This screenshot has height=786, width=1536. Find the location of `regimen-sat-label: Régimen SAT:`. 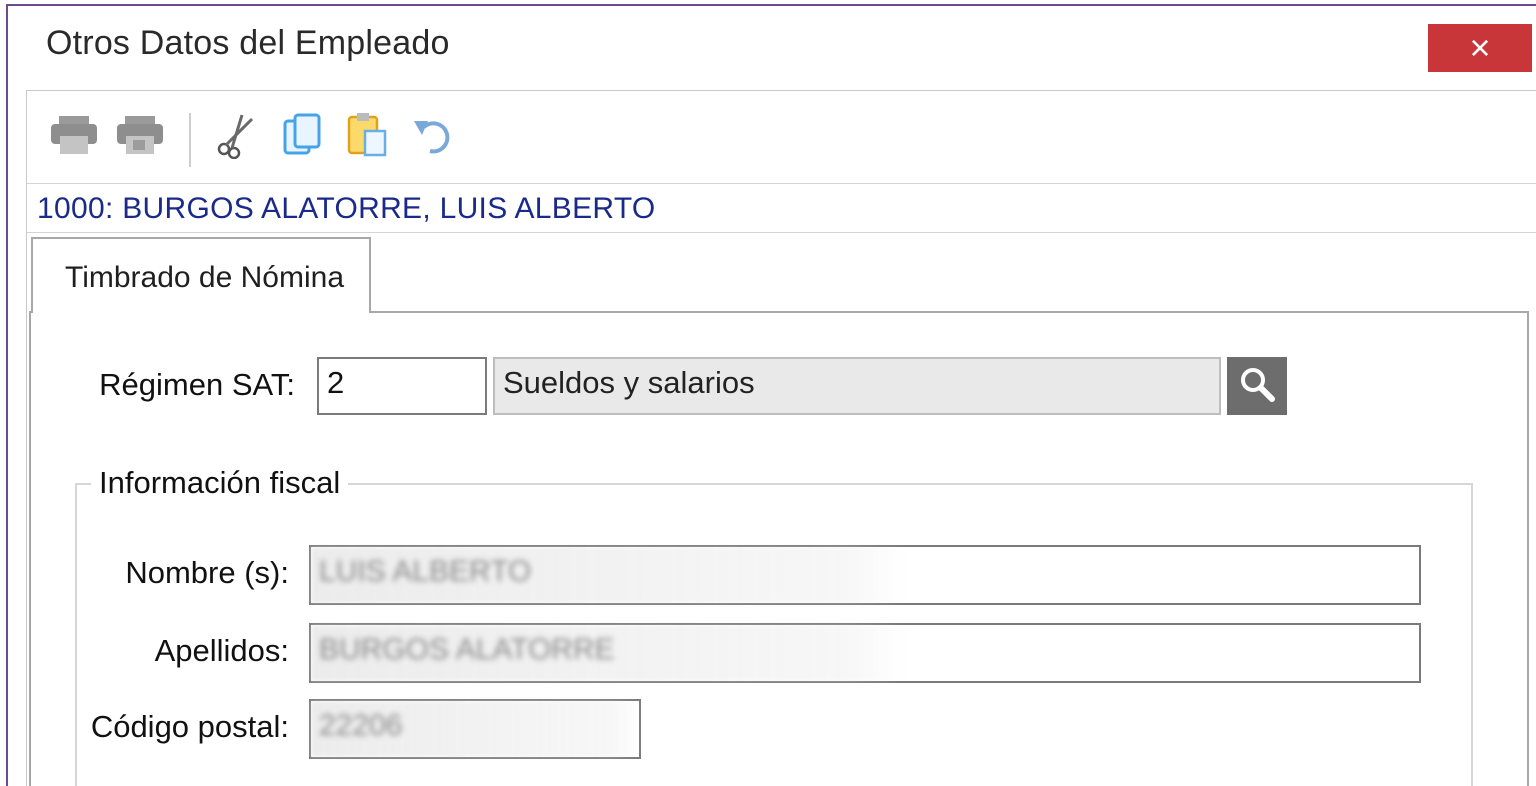

regimen-sat-label: Régimen SAT: is located at coordinates (197, 384).